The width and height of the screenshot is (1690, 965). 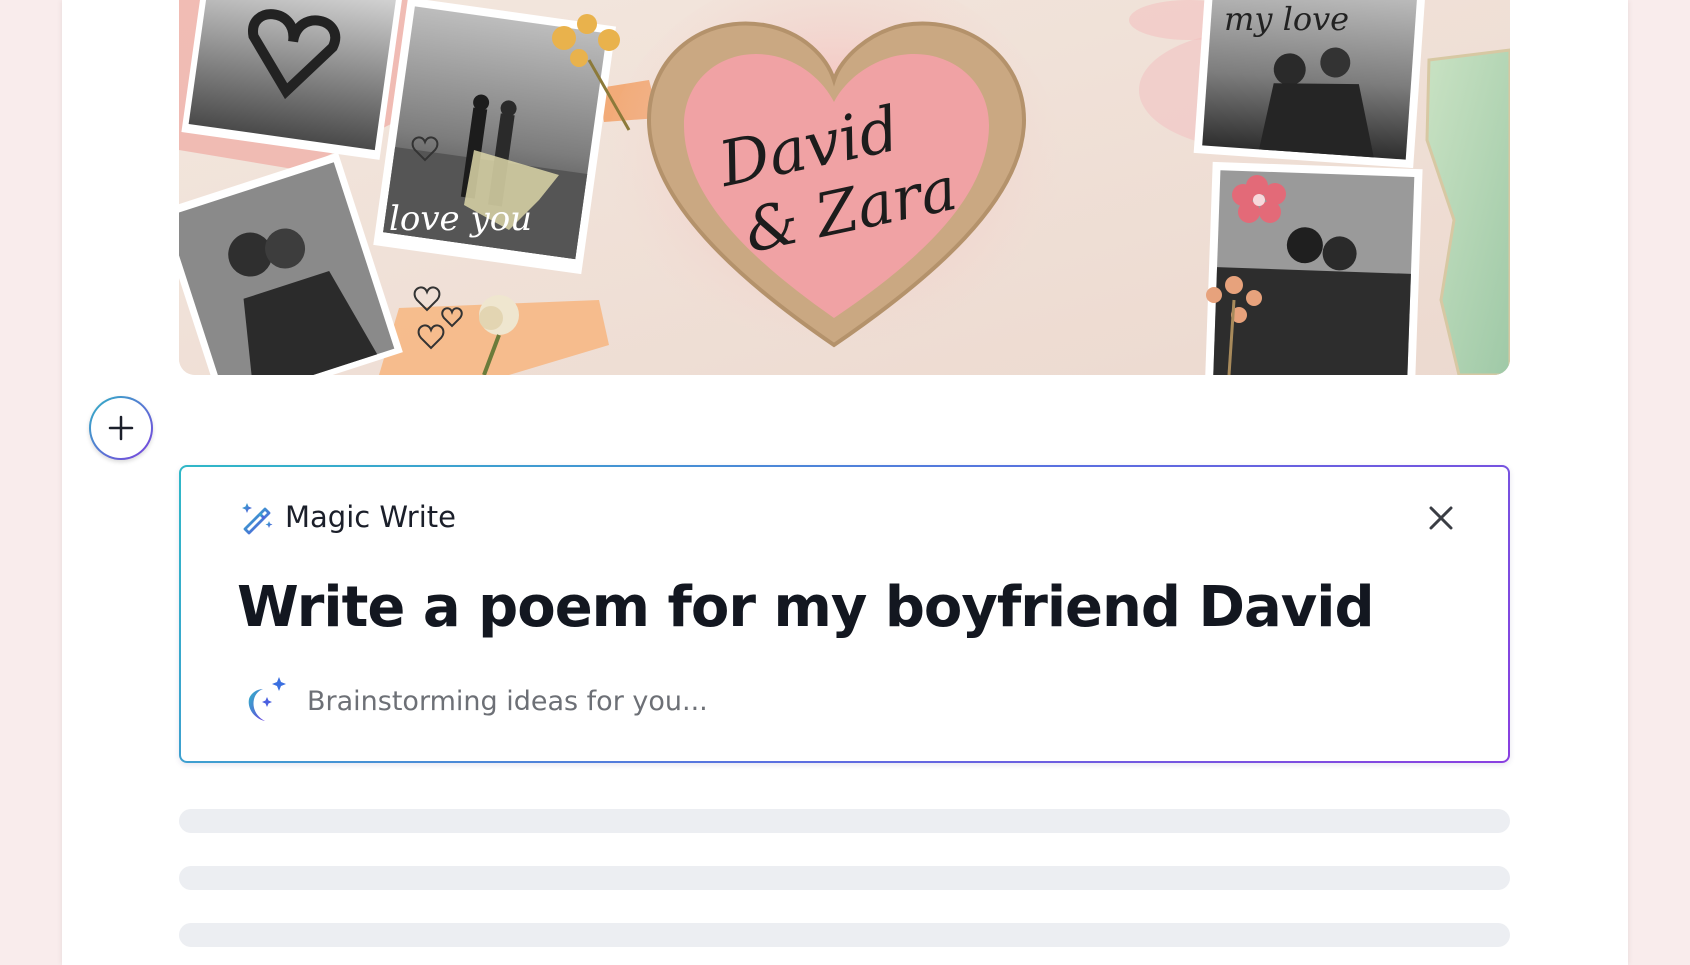 What do you see at coordinates (267, 699) in the screenshot?
I see `moon-sparkle-icon` at bounding box center [267, 699].